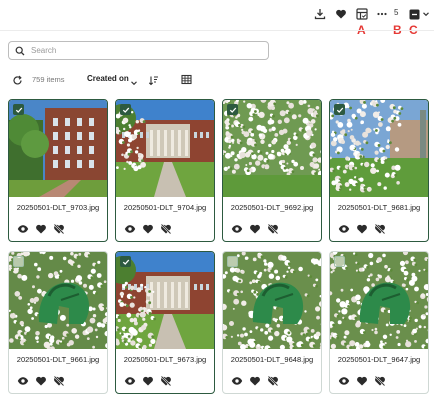 The image size is (434, 398). I want to click on image-filename: 20250501-DLT_9648.jpg, so click(272, 359).